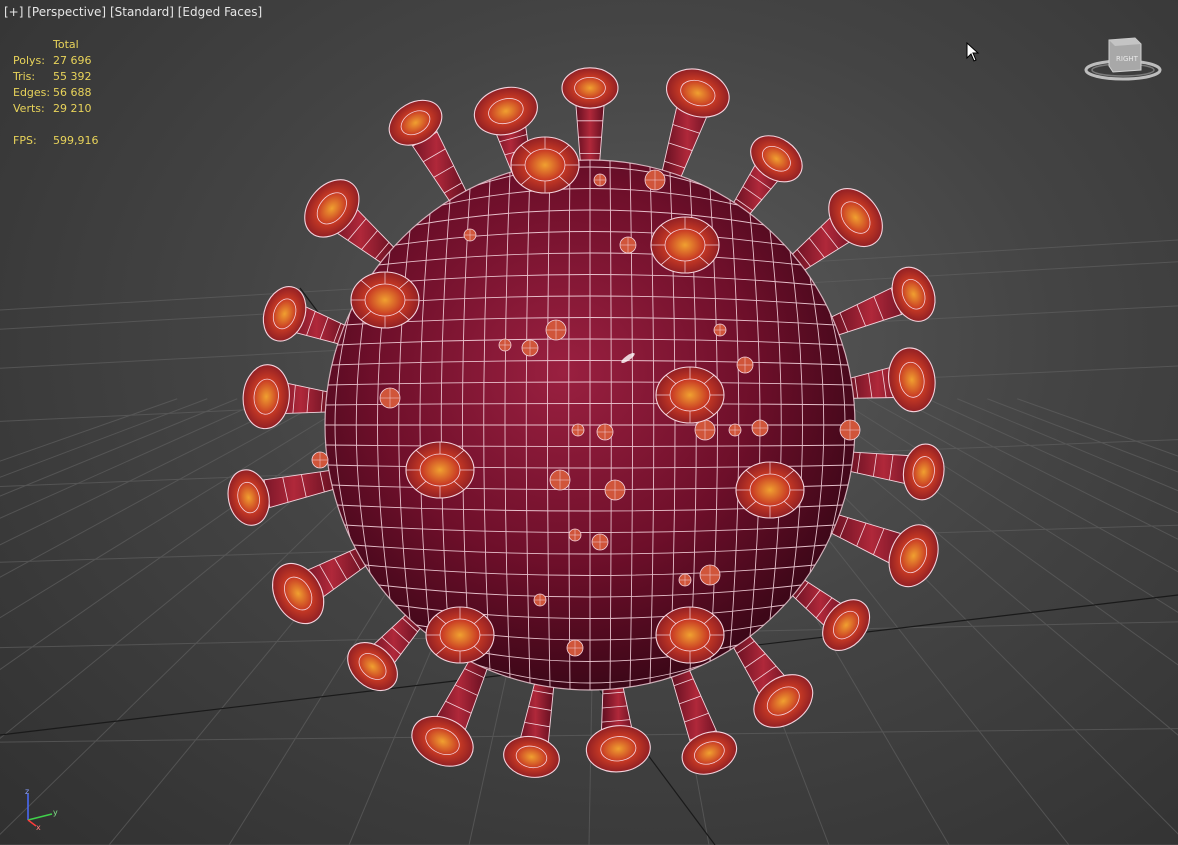 The height and width of the screenshot is (845, 1178). Describe the element at coordinates (973, 52) in the screenshot. I see `mouse-cursor-icon` at that location.